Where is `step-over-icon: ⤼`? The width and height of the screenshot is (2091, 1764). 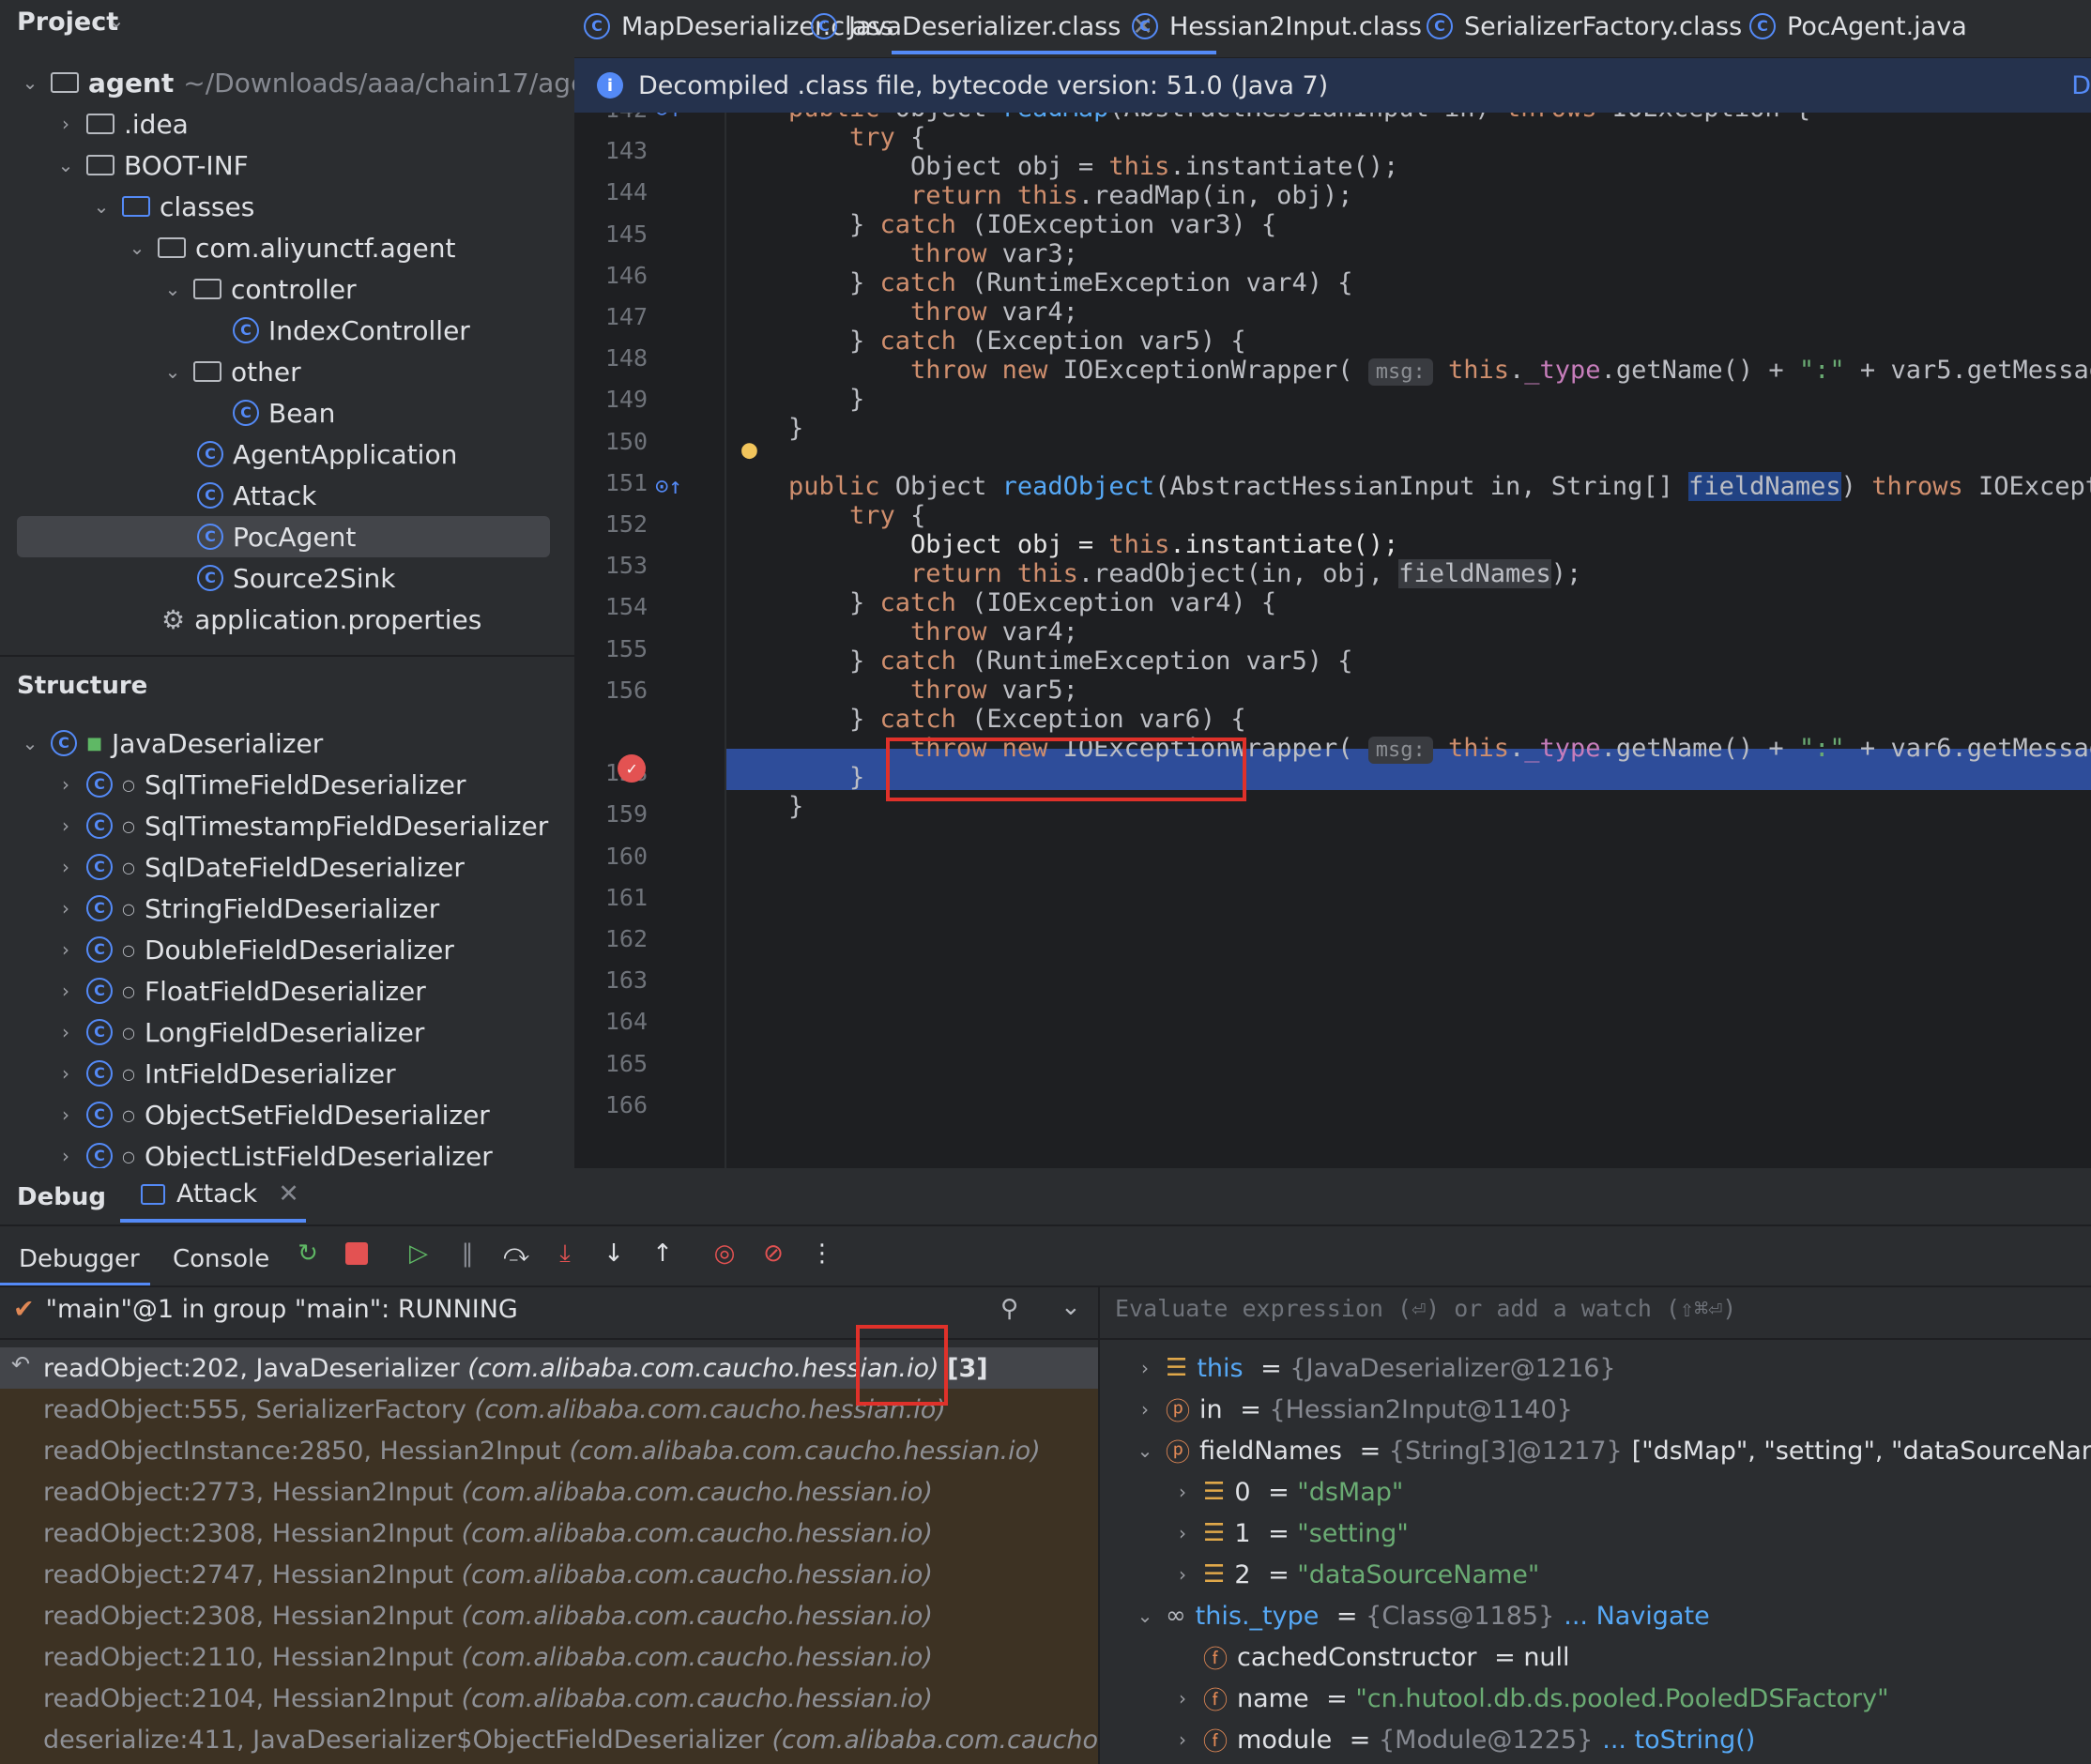
step-over-icon: ⤼ is located at coordinates (516, 1253).